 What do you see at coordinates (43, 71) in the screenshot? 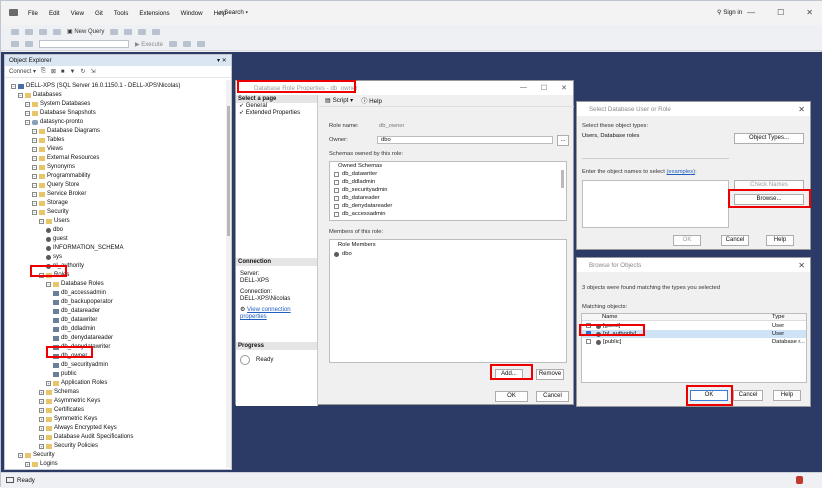
I see `connect-icon: ⎘` at bounding box center [43, 71].